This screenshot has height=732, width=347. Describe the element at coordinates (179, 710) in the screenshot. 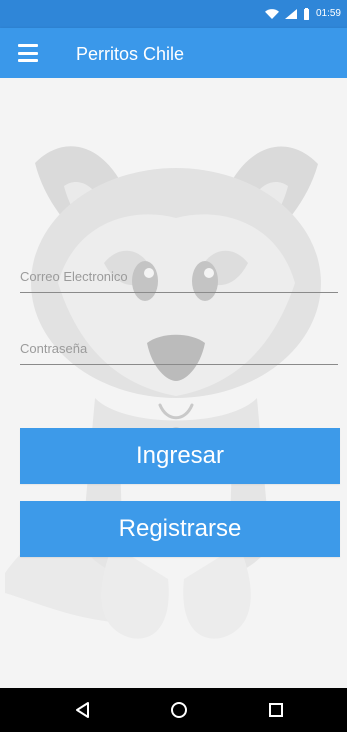

I see `home-circle-icon` at that location.